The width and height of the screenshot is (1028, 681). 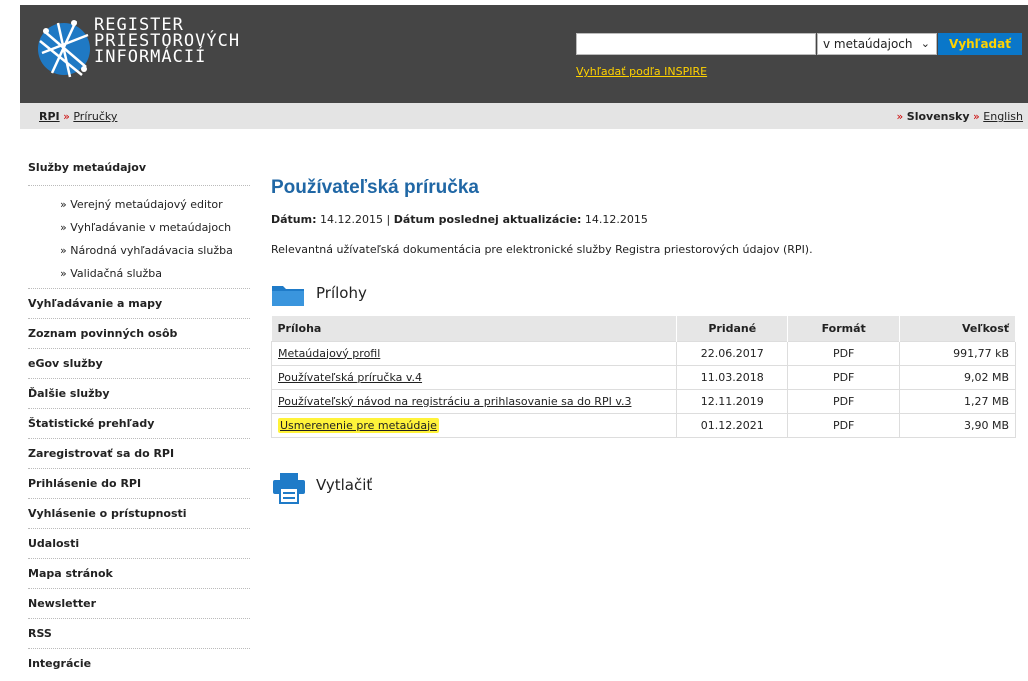 What do you see at coordinates (139, 394) in the screenshot?
I see `sidebar-item: Ďalšie služby` at bounding box center [139, 394].